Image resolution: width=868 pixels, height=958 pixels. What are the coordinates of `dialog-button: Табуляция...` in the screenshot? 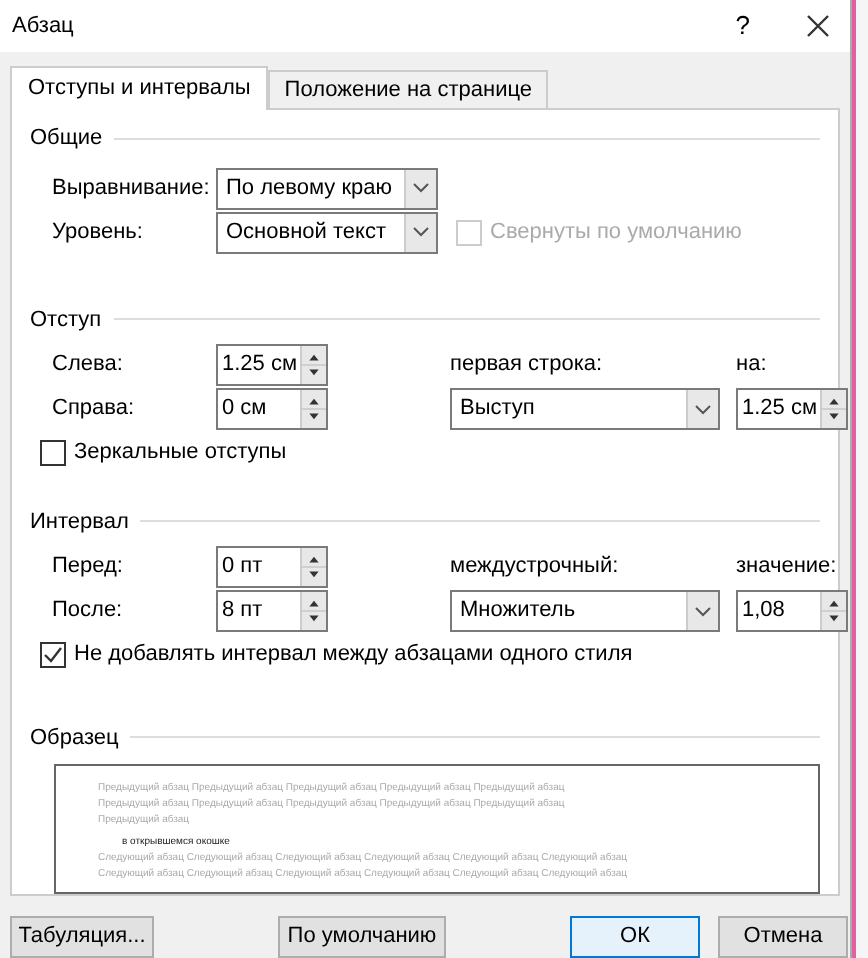 It's located at (82, 937).